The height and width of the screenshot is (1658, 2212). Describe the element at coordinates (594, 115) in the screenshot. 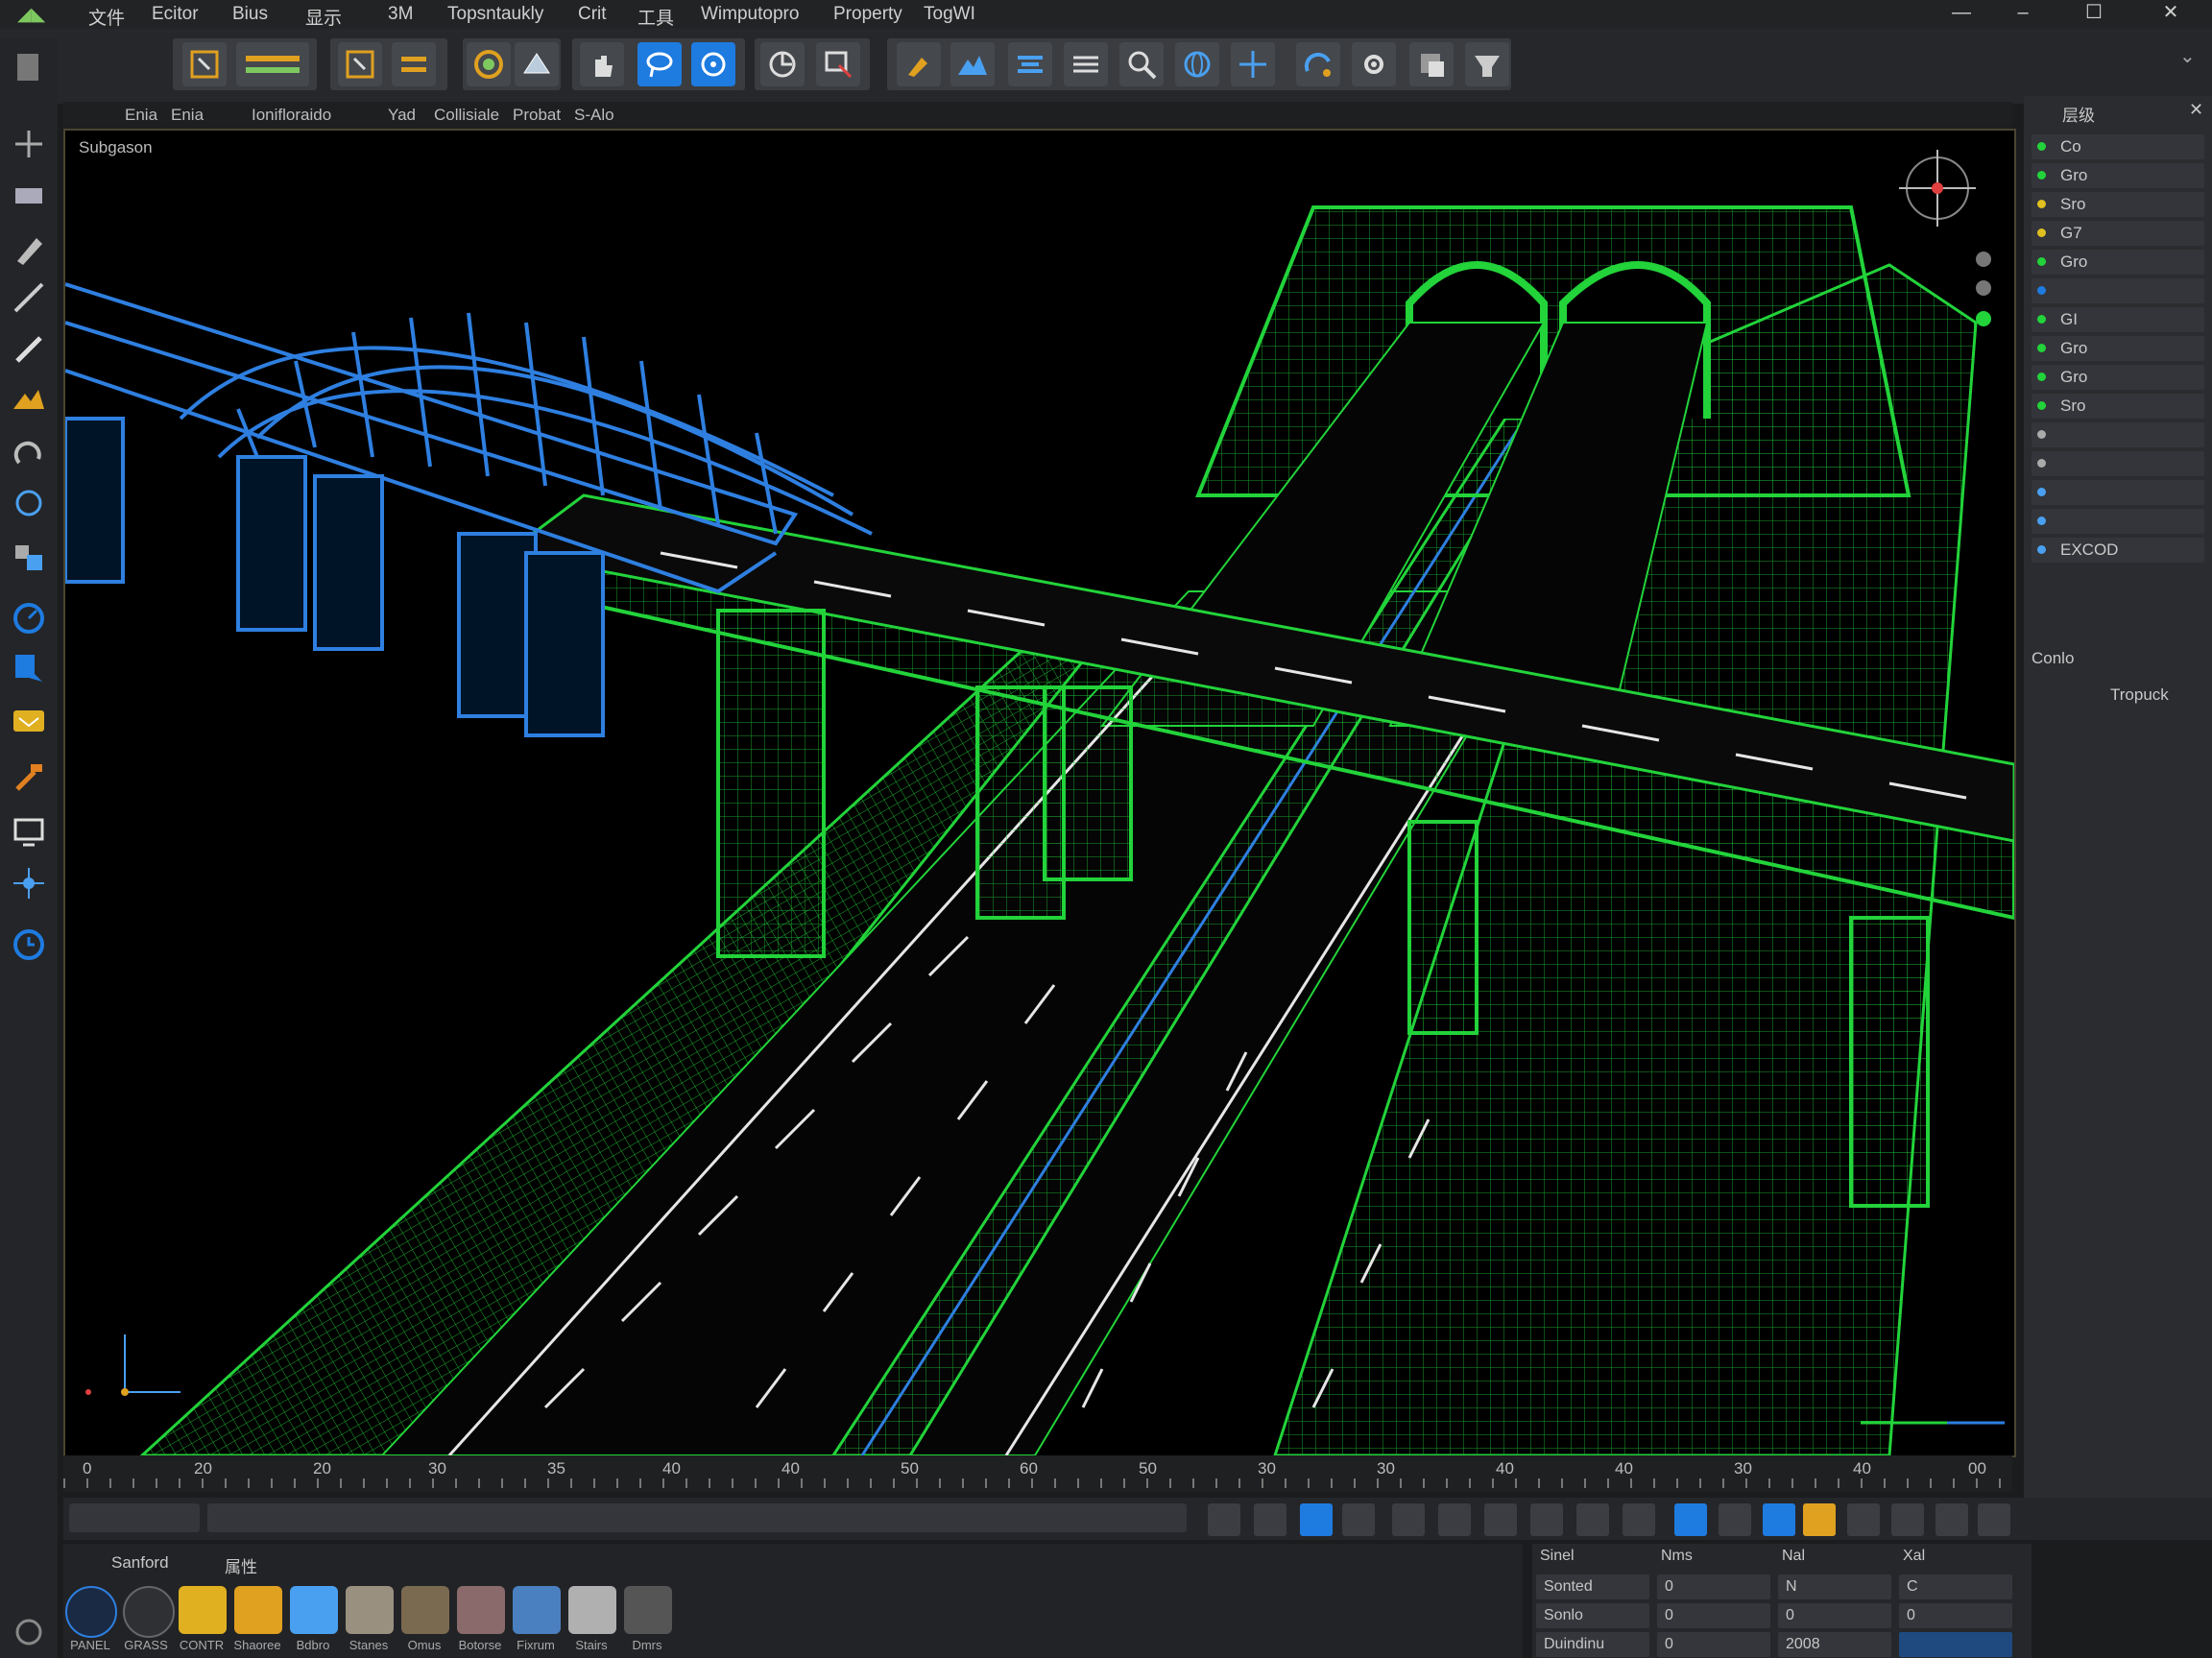

I see `viewport-tab-7: S-Alo` at that location.